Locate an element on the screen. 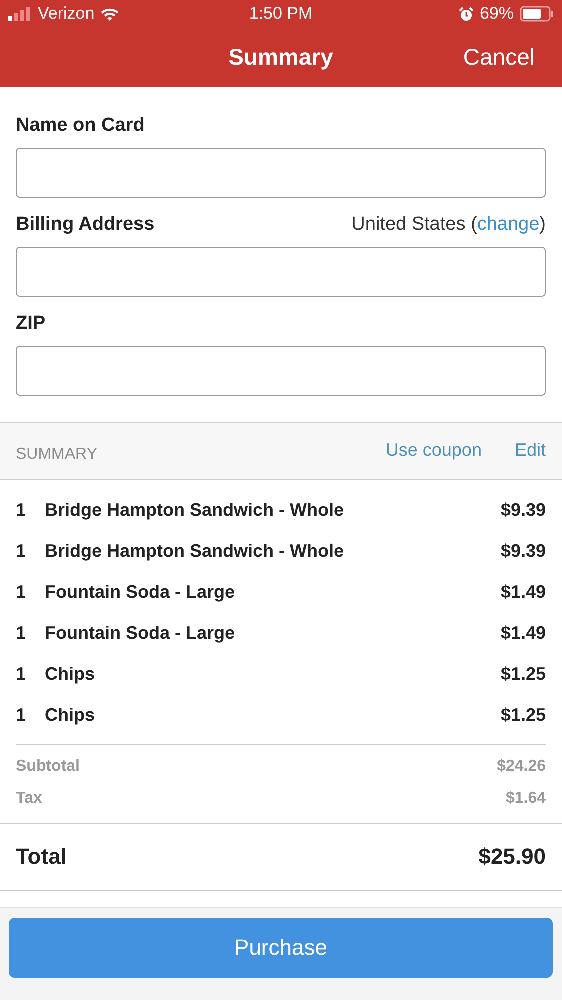 Image resolution: width=562 pixels, height=1000 pixels. clock-time: 1:50 PM is located at coordinates (281, 13).